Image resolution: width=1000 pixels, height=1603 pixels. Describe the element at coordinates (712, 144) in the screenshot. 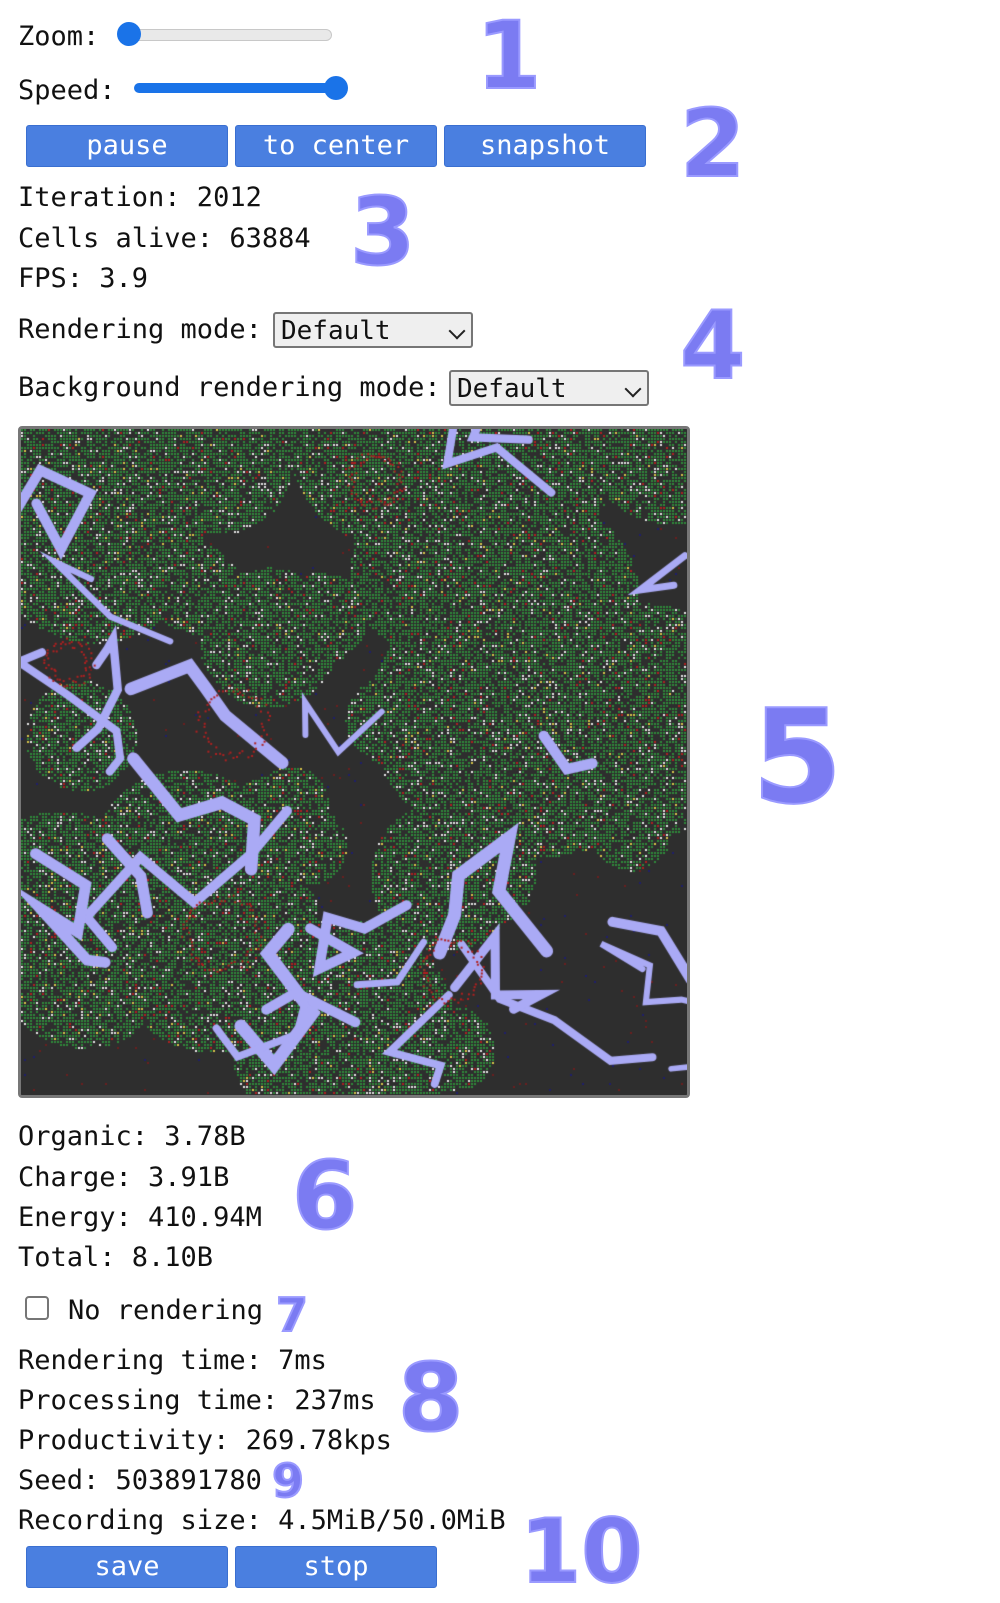

I see `annotation-2: 2` at that location.